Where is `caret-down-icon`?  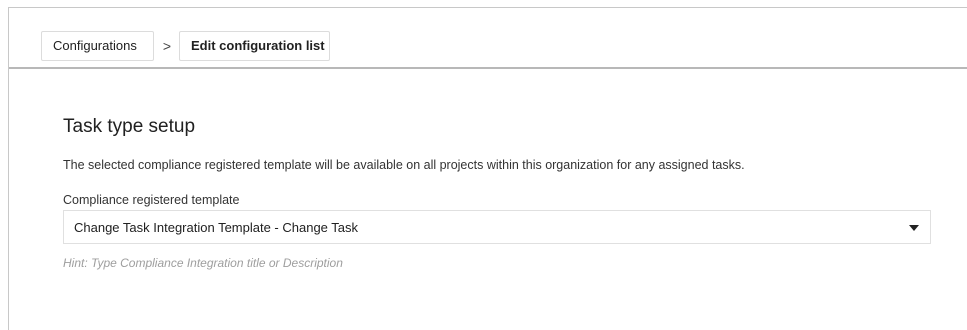
caret-down-icon is located at coordinates (914, 228).